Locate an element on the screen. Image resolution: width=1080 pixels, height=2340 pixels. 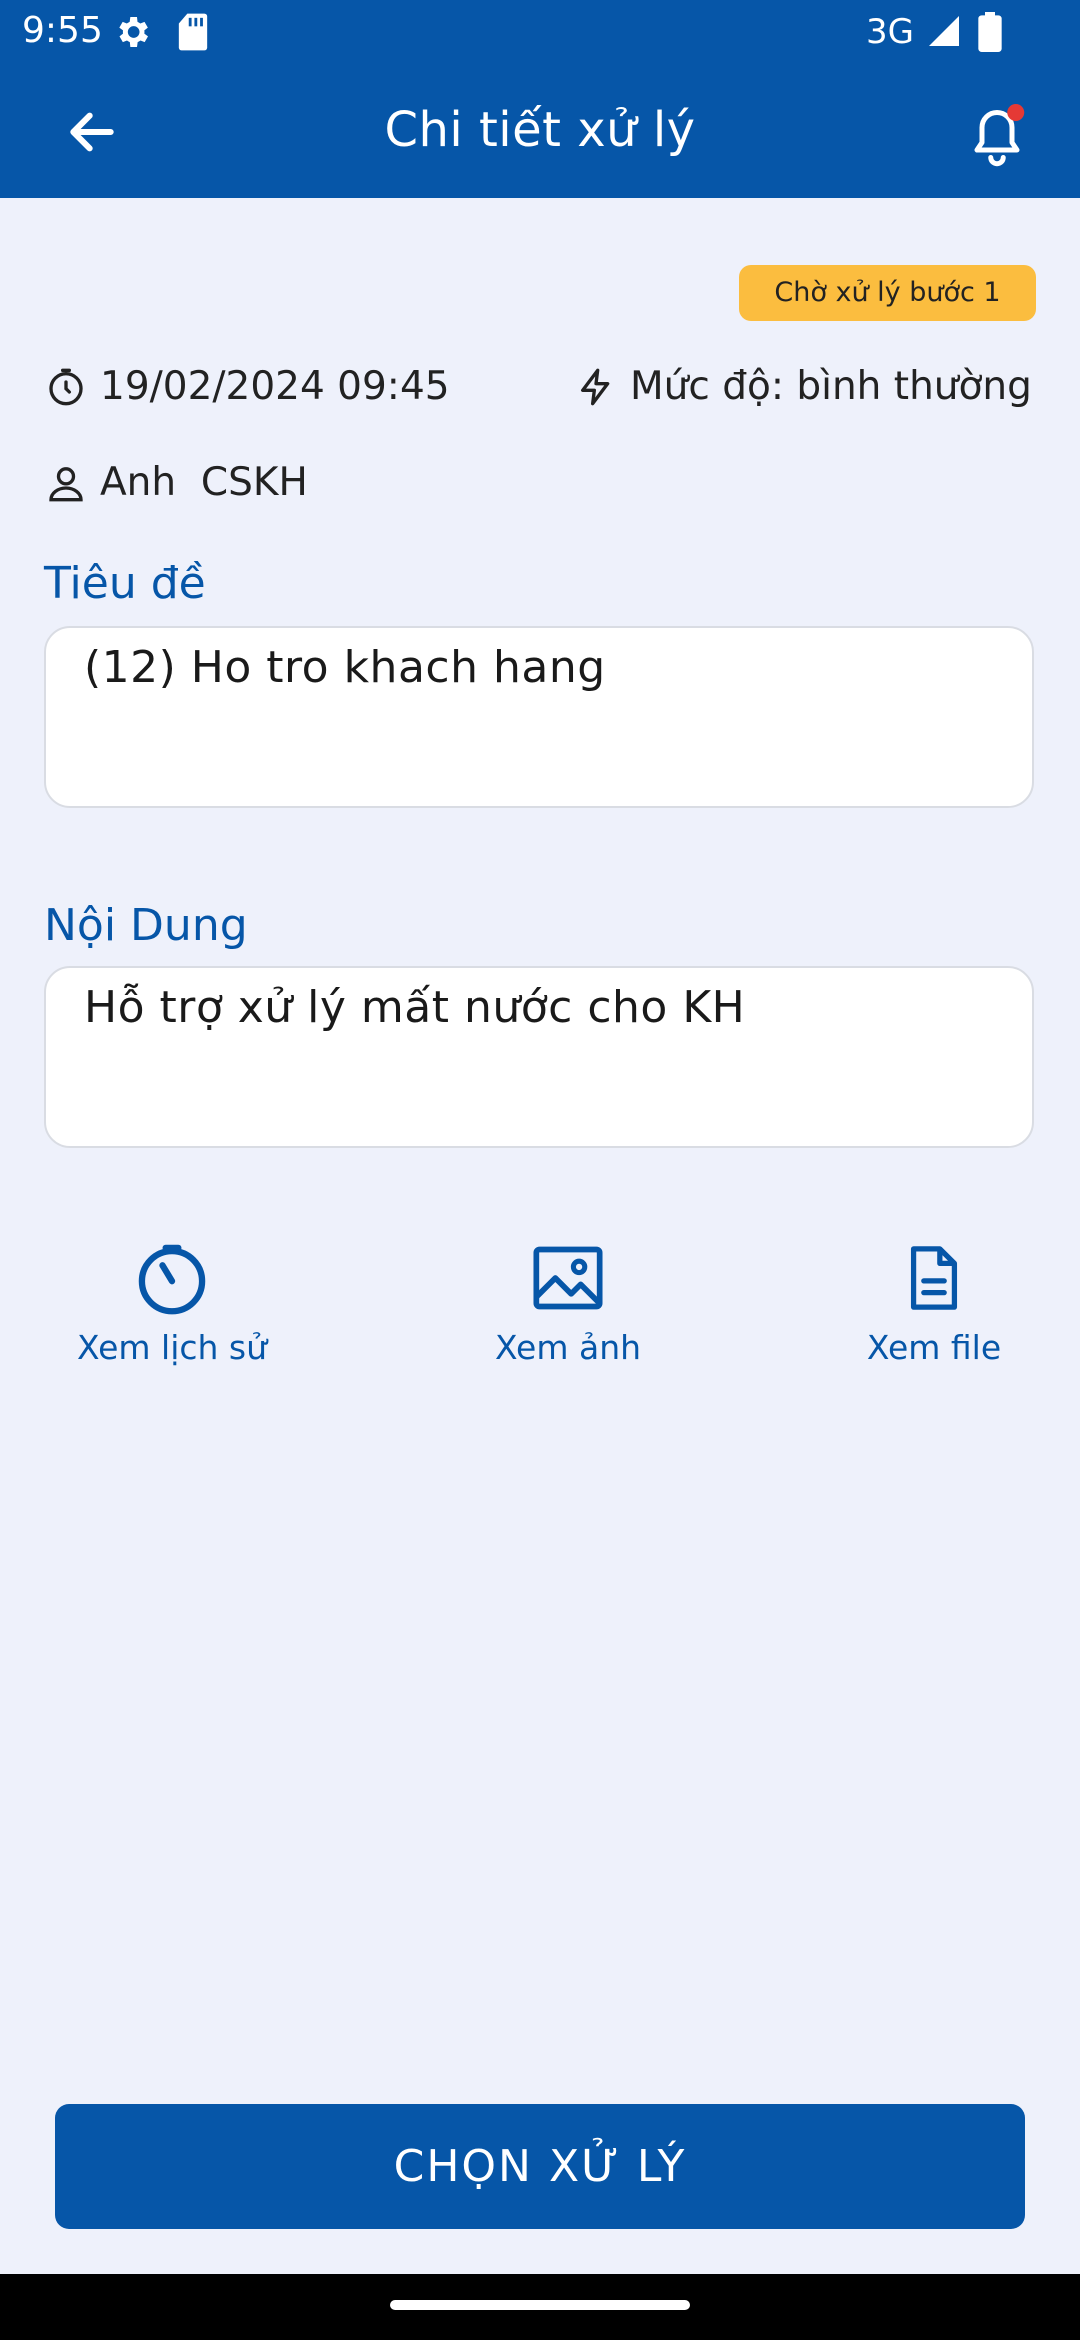
view-file-button: Xem file is located at coordinates (934, 1303).